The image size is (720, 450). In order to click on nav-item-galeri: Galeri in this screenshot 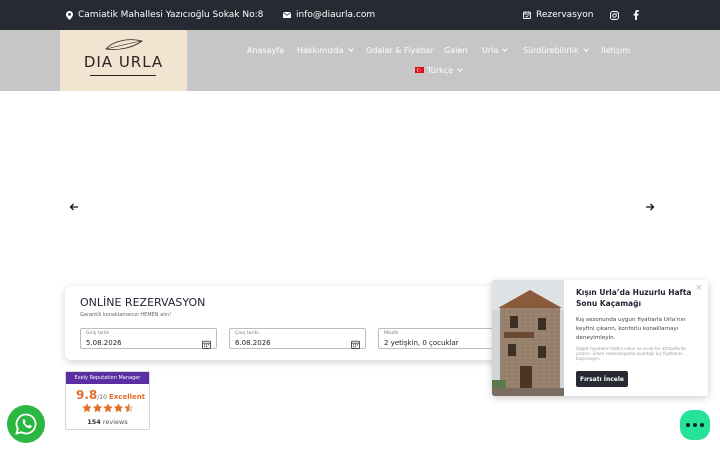, I will do `click(456, 50)`.